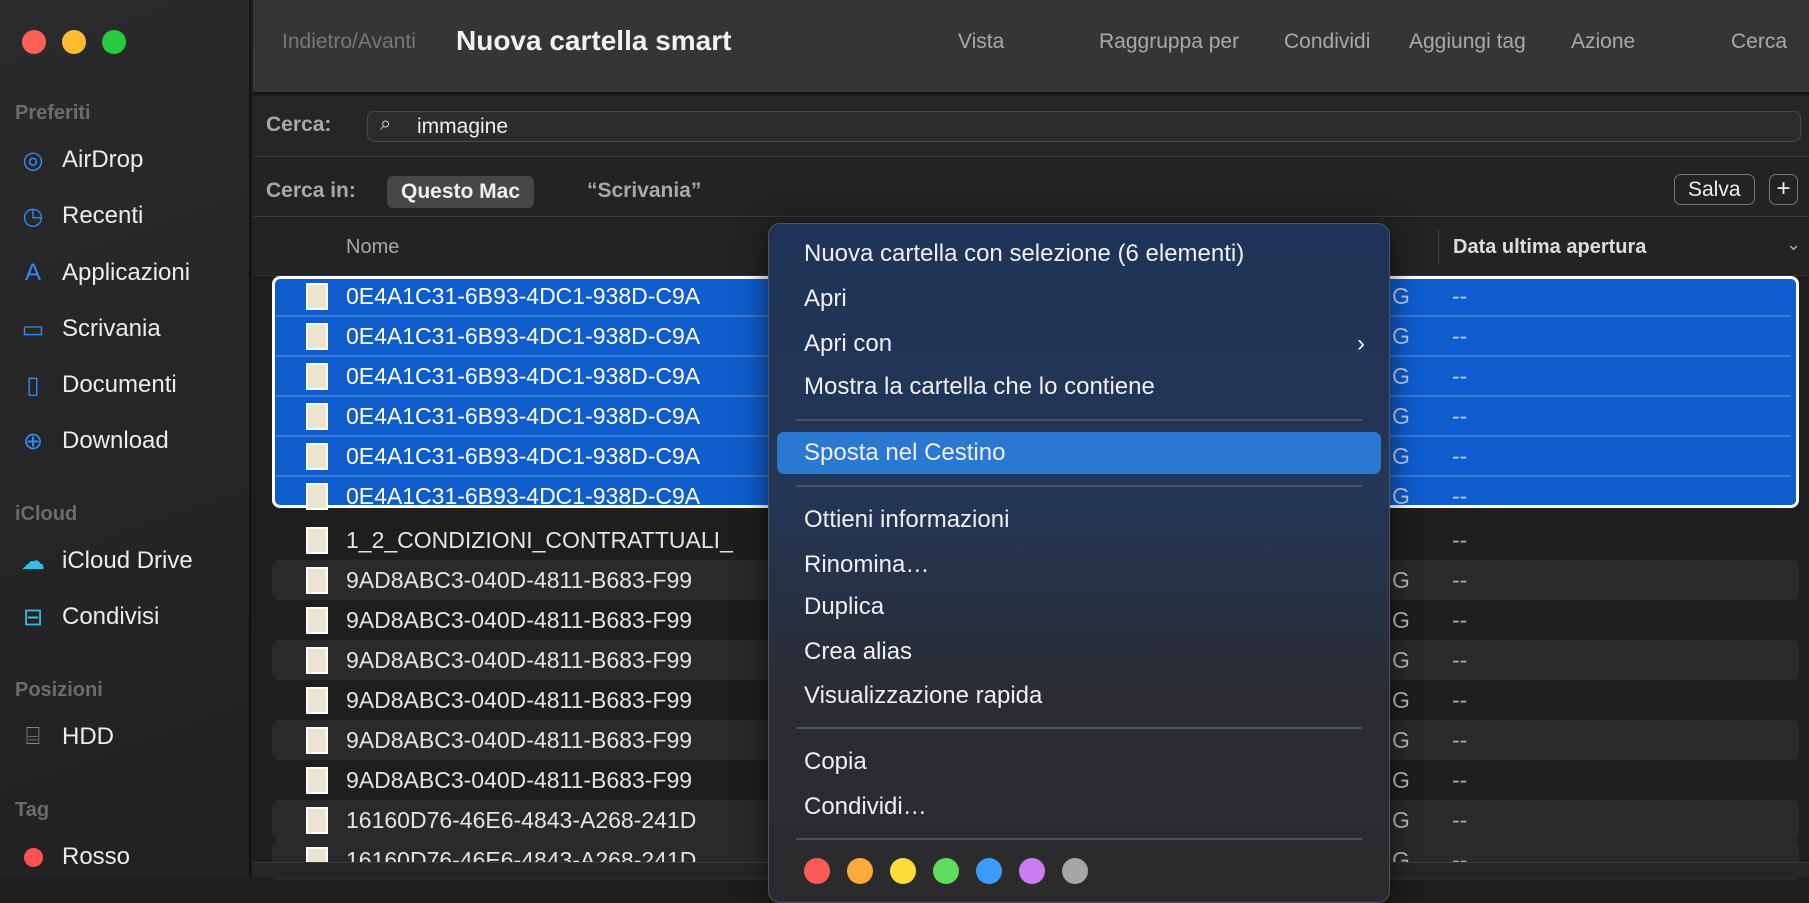  What do you see at coordinates (386, 124) in the screenshot?
I see `search-icon: ⌕` at bounding box center [386, 124].